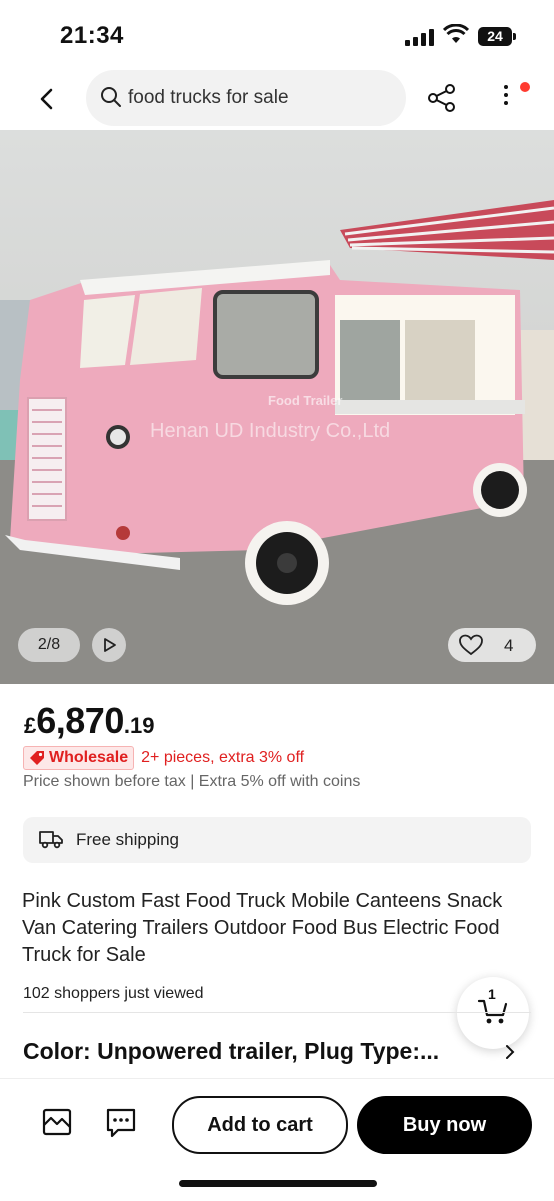 The width and height of the screenshot is (554, 1201). Describe the element at coordinates (525, 87) in the screenshot. I see `notification-dot` at that location.